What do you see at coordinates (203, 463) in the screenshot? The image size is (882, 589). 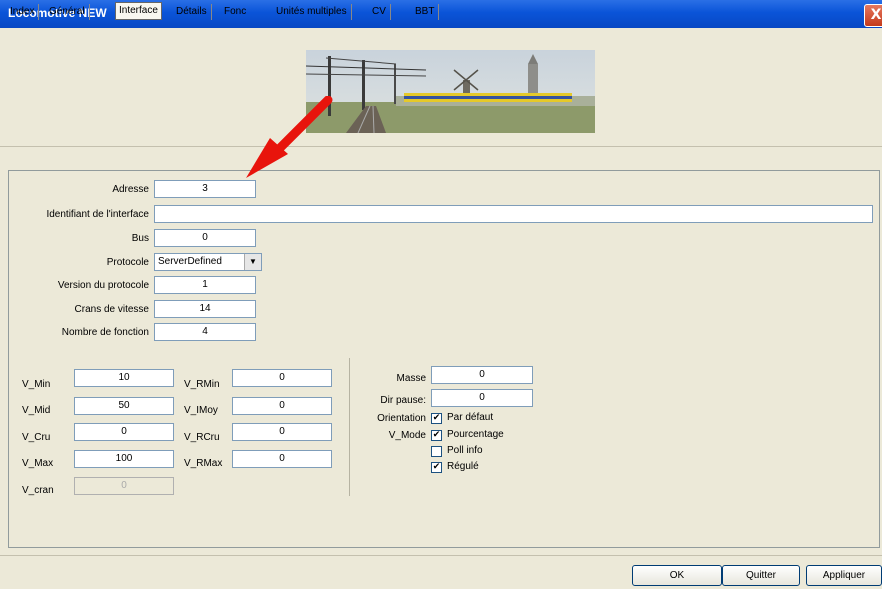 I see `v-rmax-label: V_RMax` at bounding box center [203, 463].